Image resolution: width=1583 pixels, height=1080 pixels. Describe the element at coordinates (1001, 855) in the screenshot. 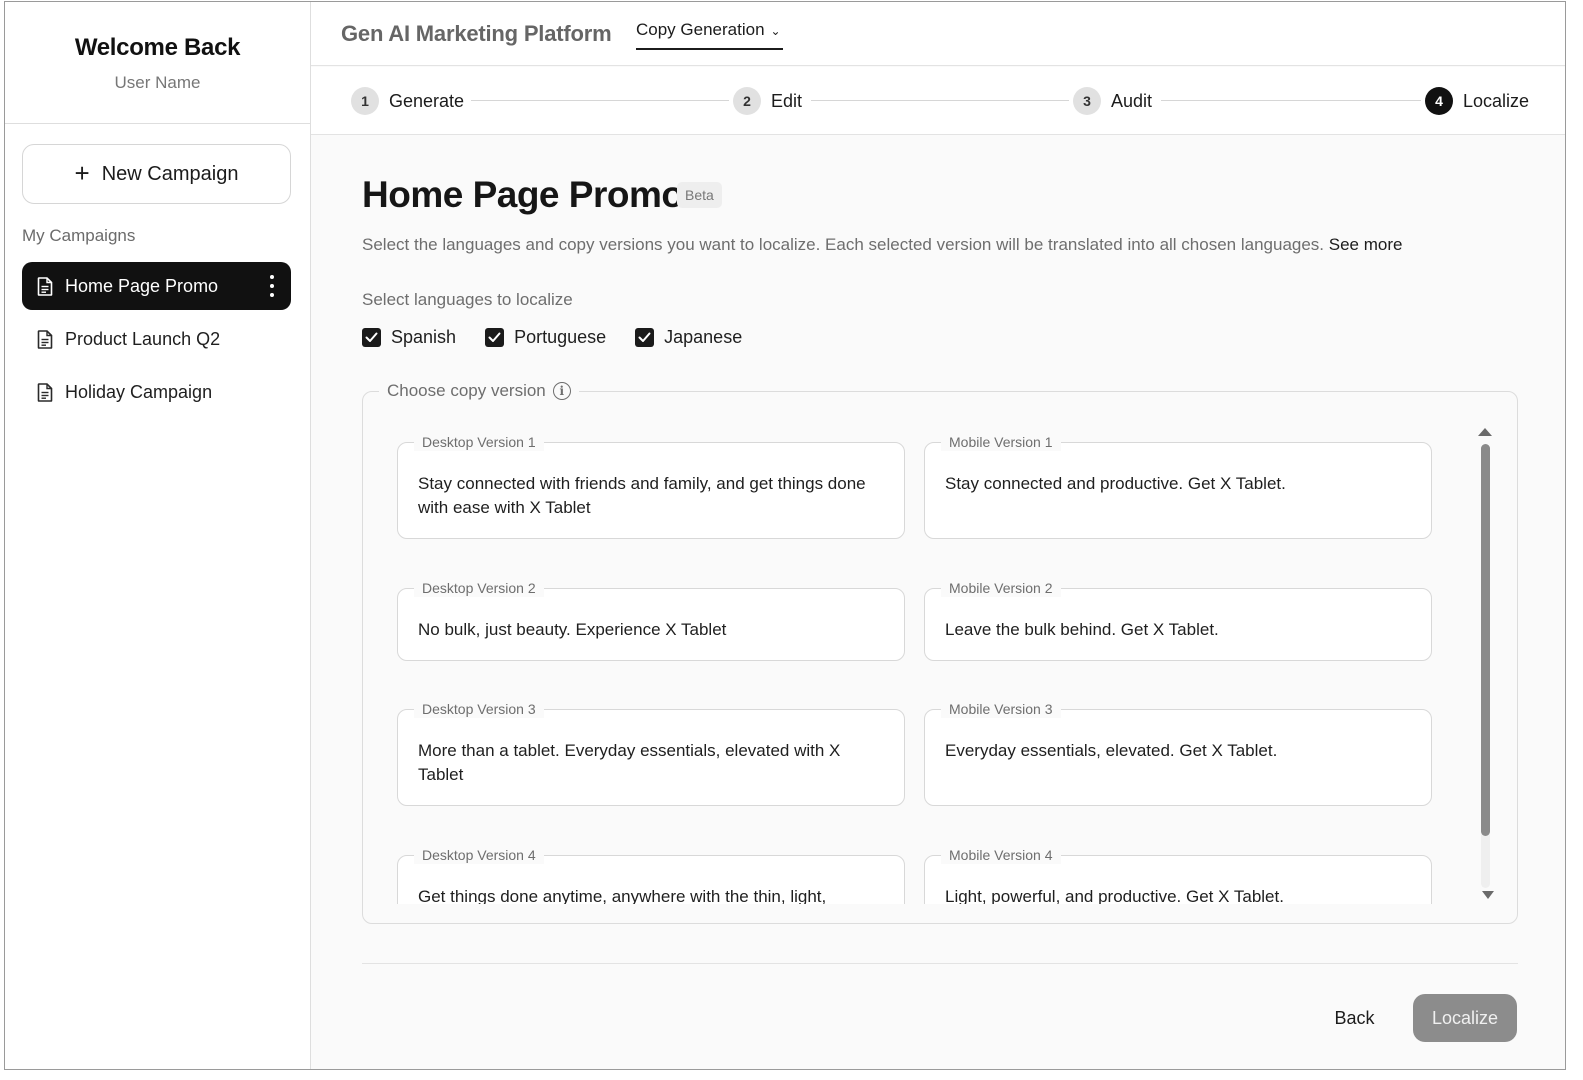

I see `card-label: Mobile Version 4` at that location.